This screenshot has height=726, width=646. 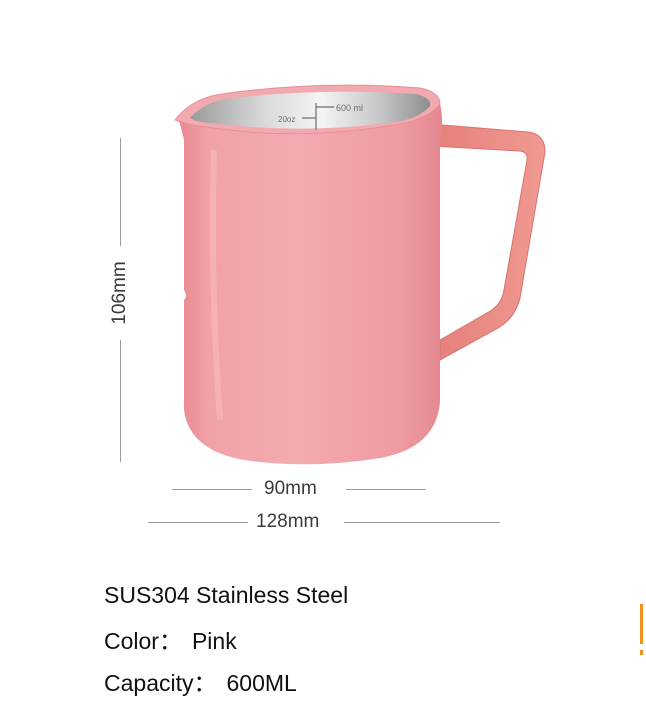 What do you see at coordinates (212, 489) in the screenshot?
I see `body-width-line-left` at bounding box center [212, 489].